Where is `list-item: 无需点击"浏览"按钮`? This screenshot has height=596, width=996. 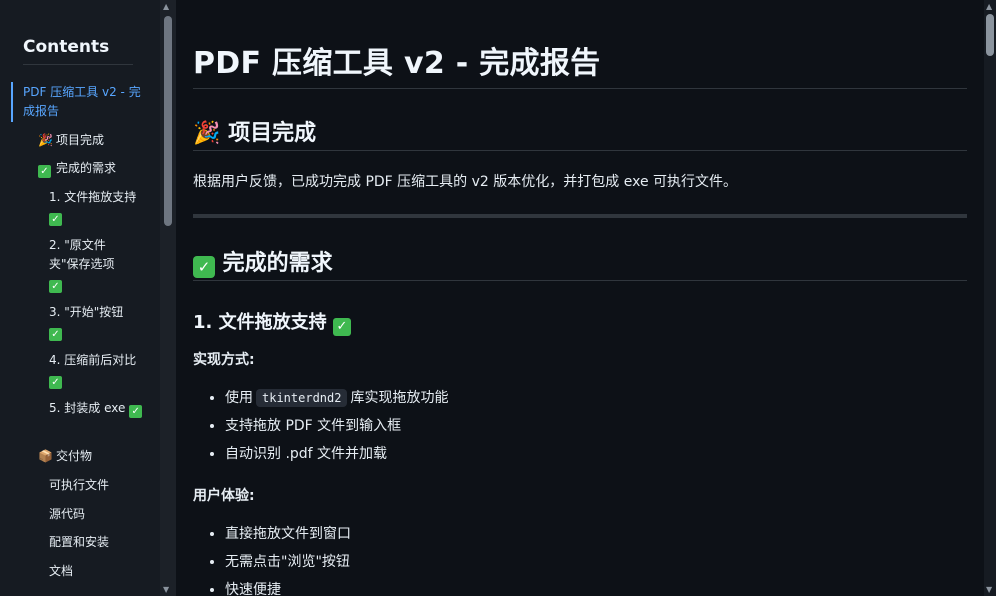 list-item: 无需点击"浏览"按钮 is located at coordinates (288, 562).